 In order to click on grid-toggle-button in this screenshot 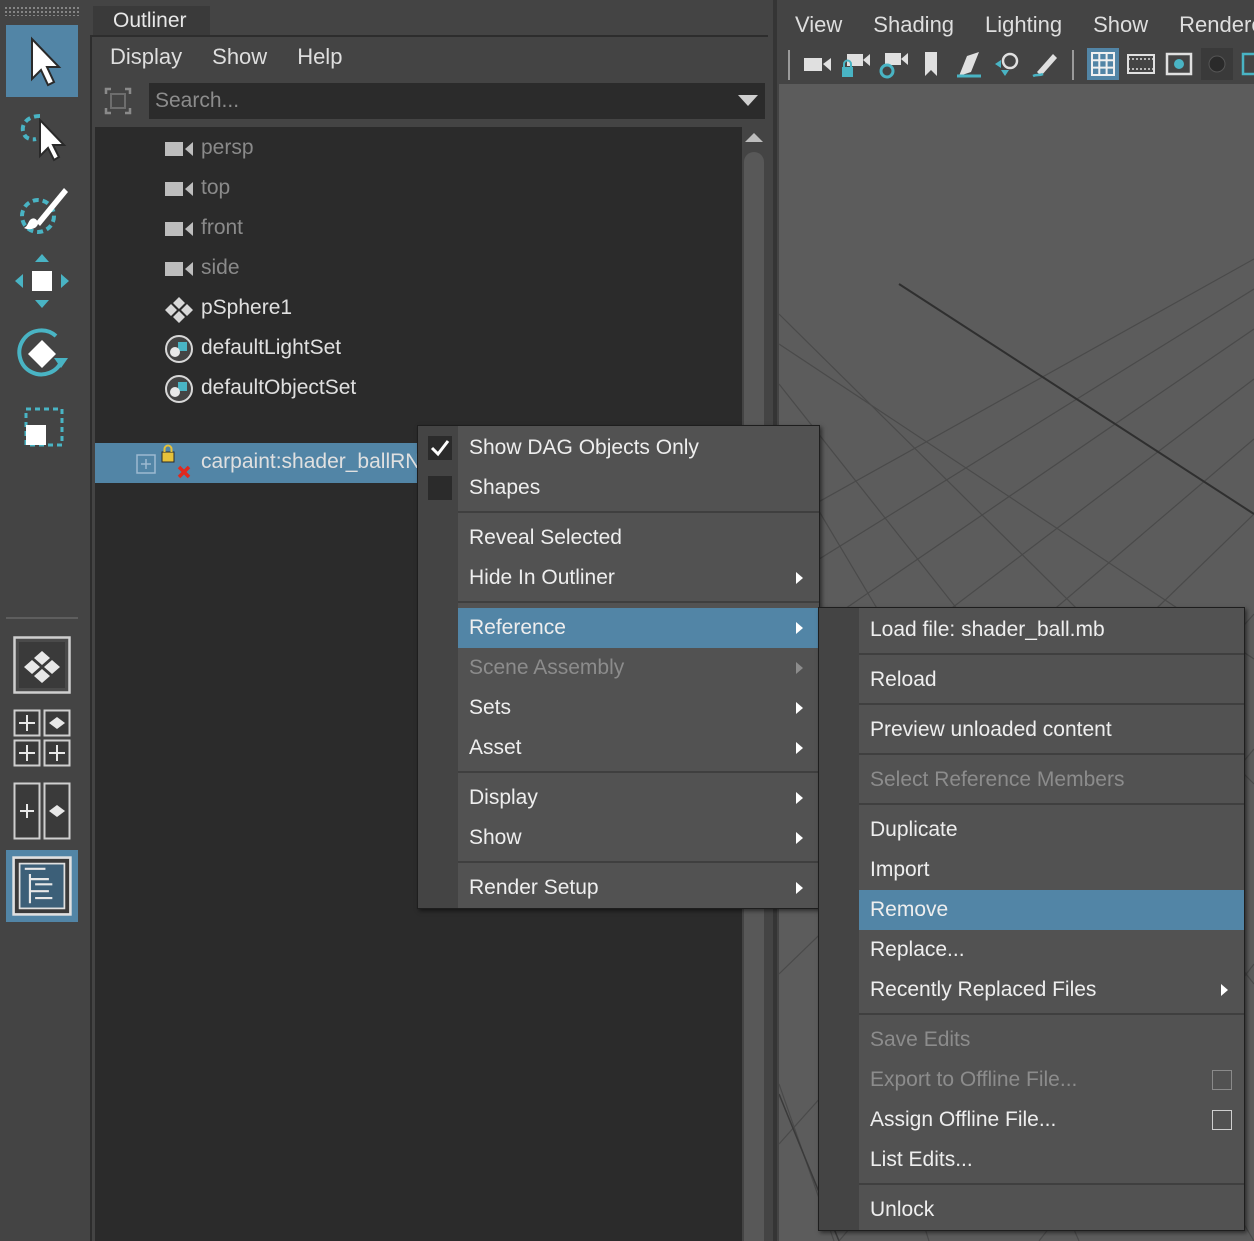, I will do `click(1103, 64)`.